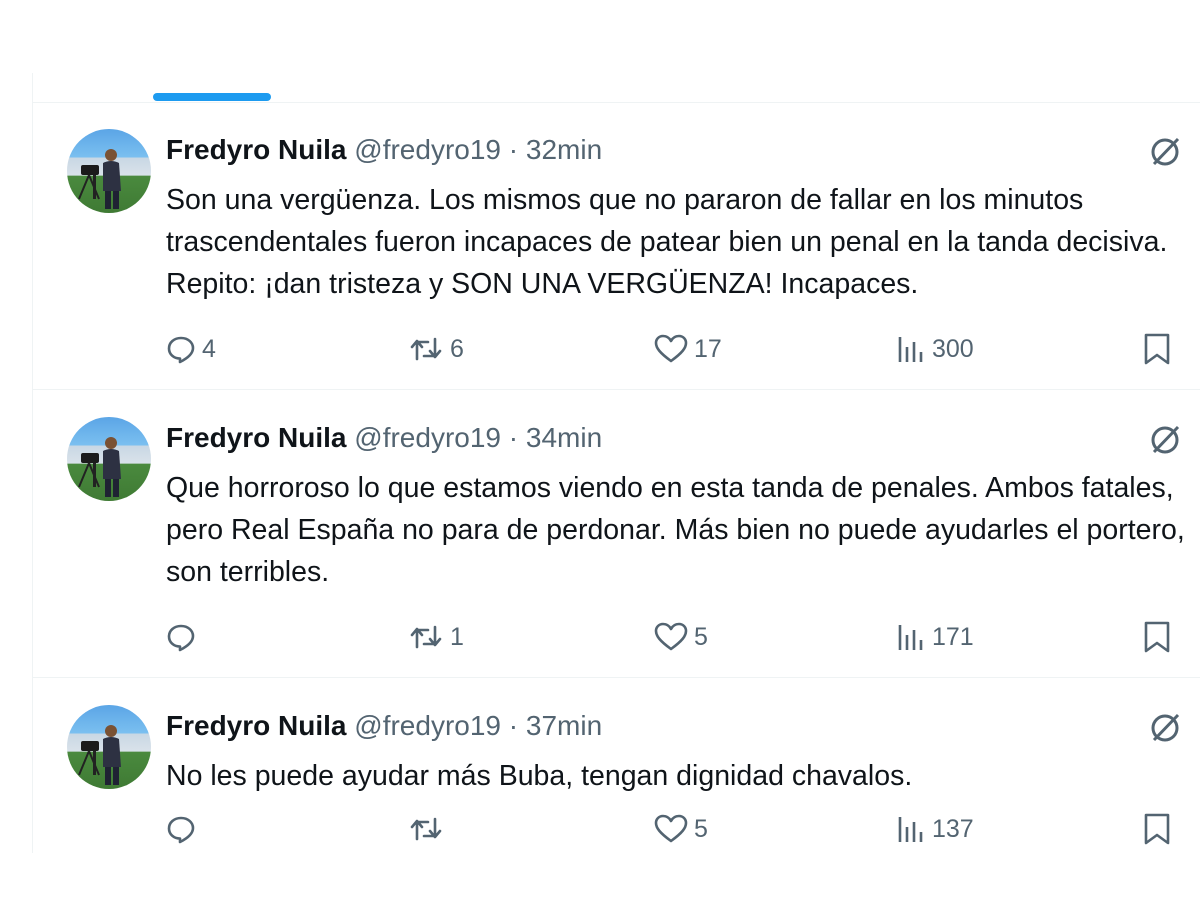 The image size is (1200, 900). I want to click on repost-count: 6, so click(457, 348).